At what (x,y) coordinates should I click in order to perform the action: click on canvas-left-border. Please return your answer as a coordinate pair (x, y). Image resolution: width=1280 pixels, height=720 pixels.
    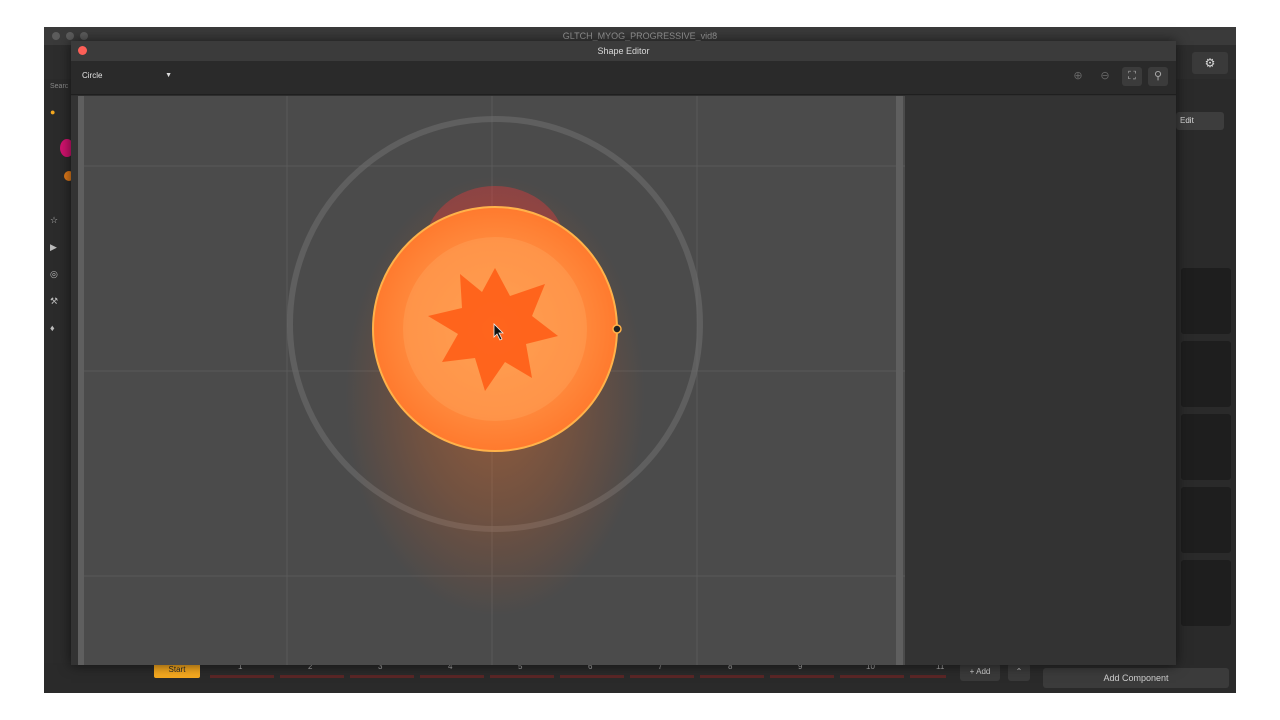
    Looking at the image, I should click on (81, 380).